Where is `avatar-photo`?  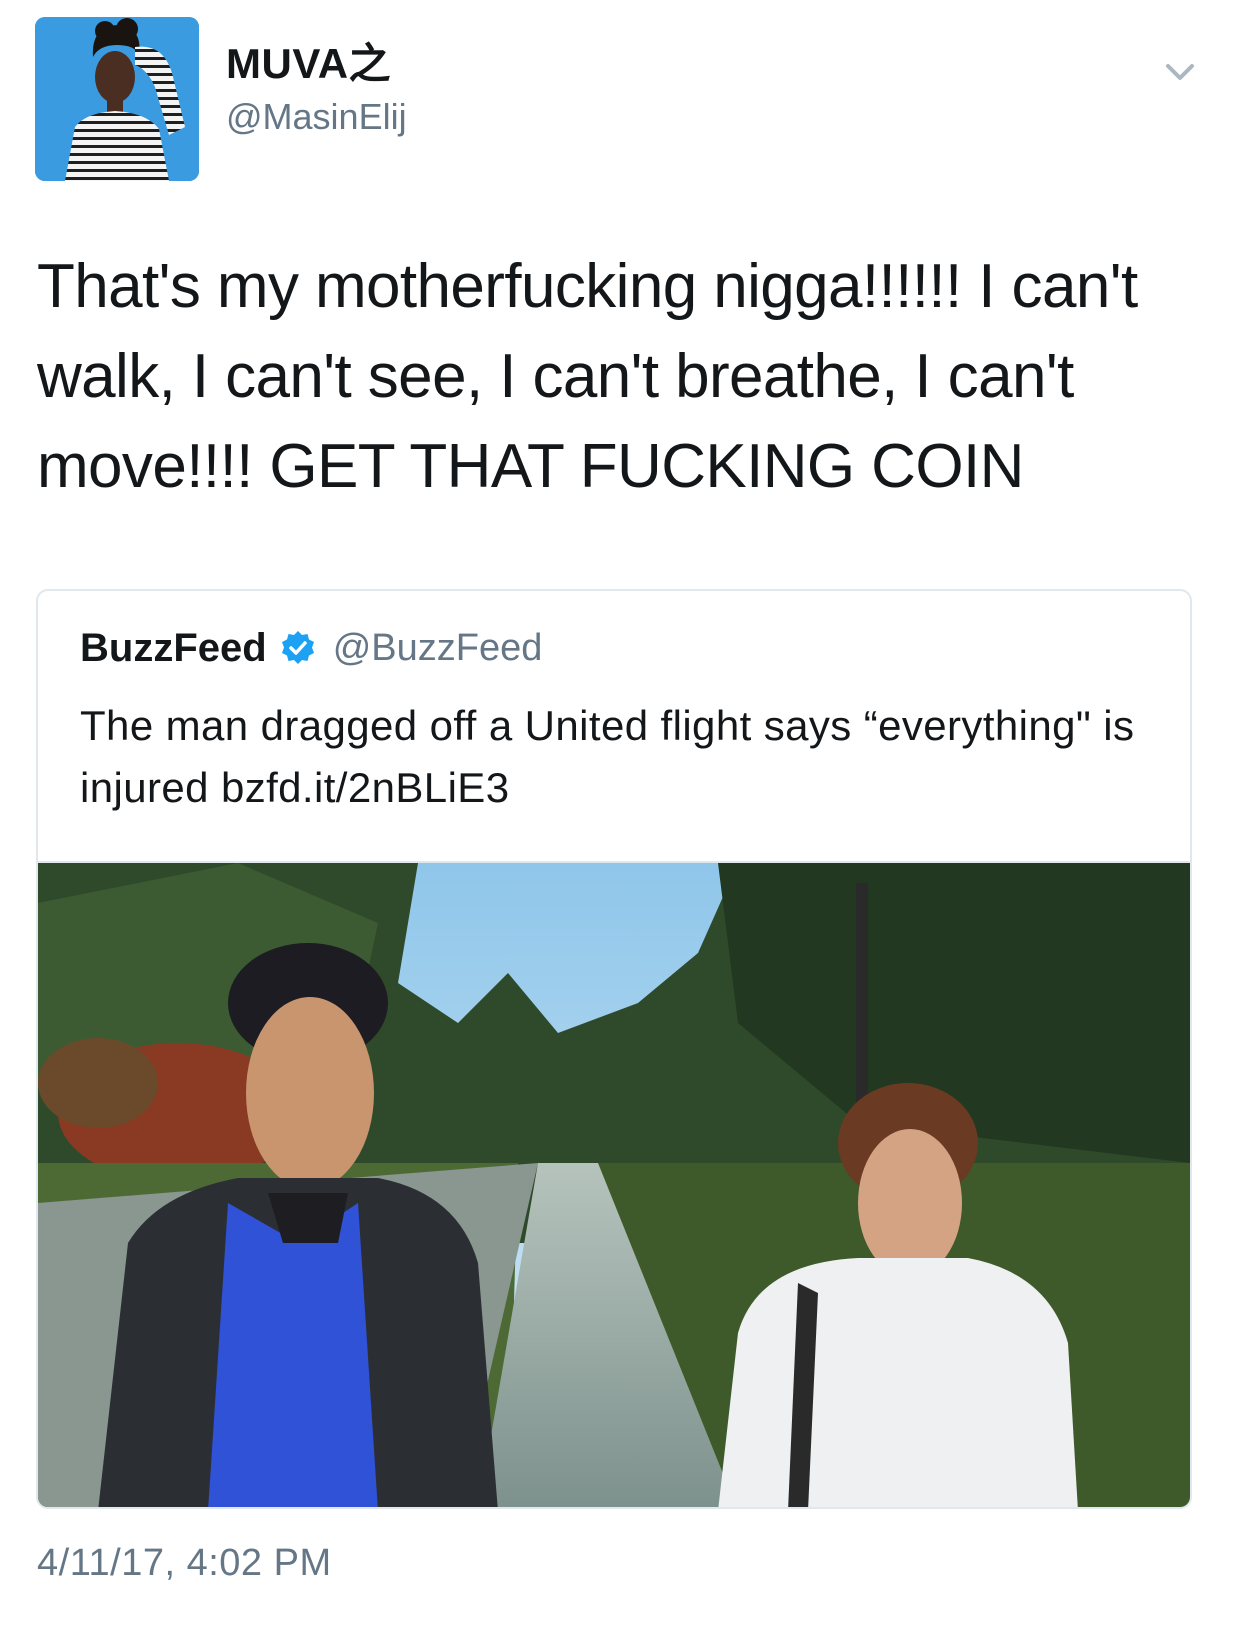
avatar-photo is located at coordinates (117, 99).